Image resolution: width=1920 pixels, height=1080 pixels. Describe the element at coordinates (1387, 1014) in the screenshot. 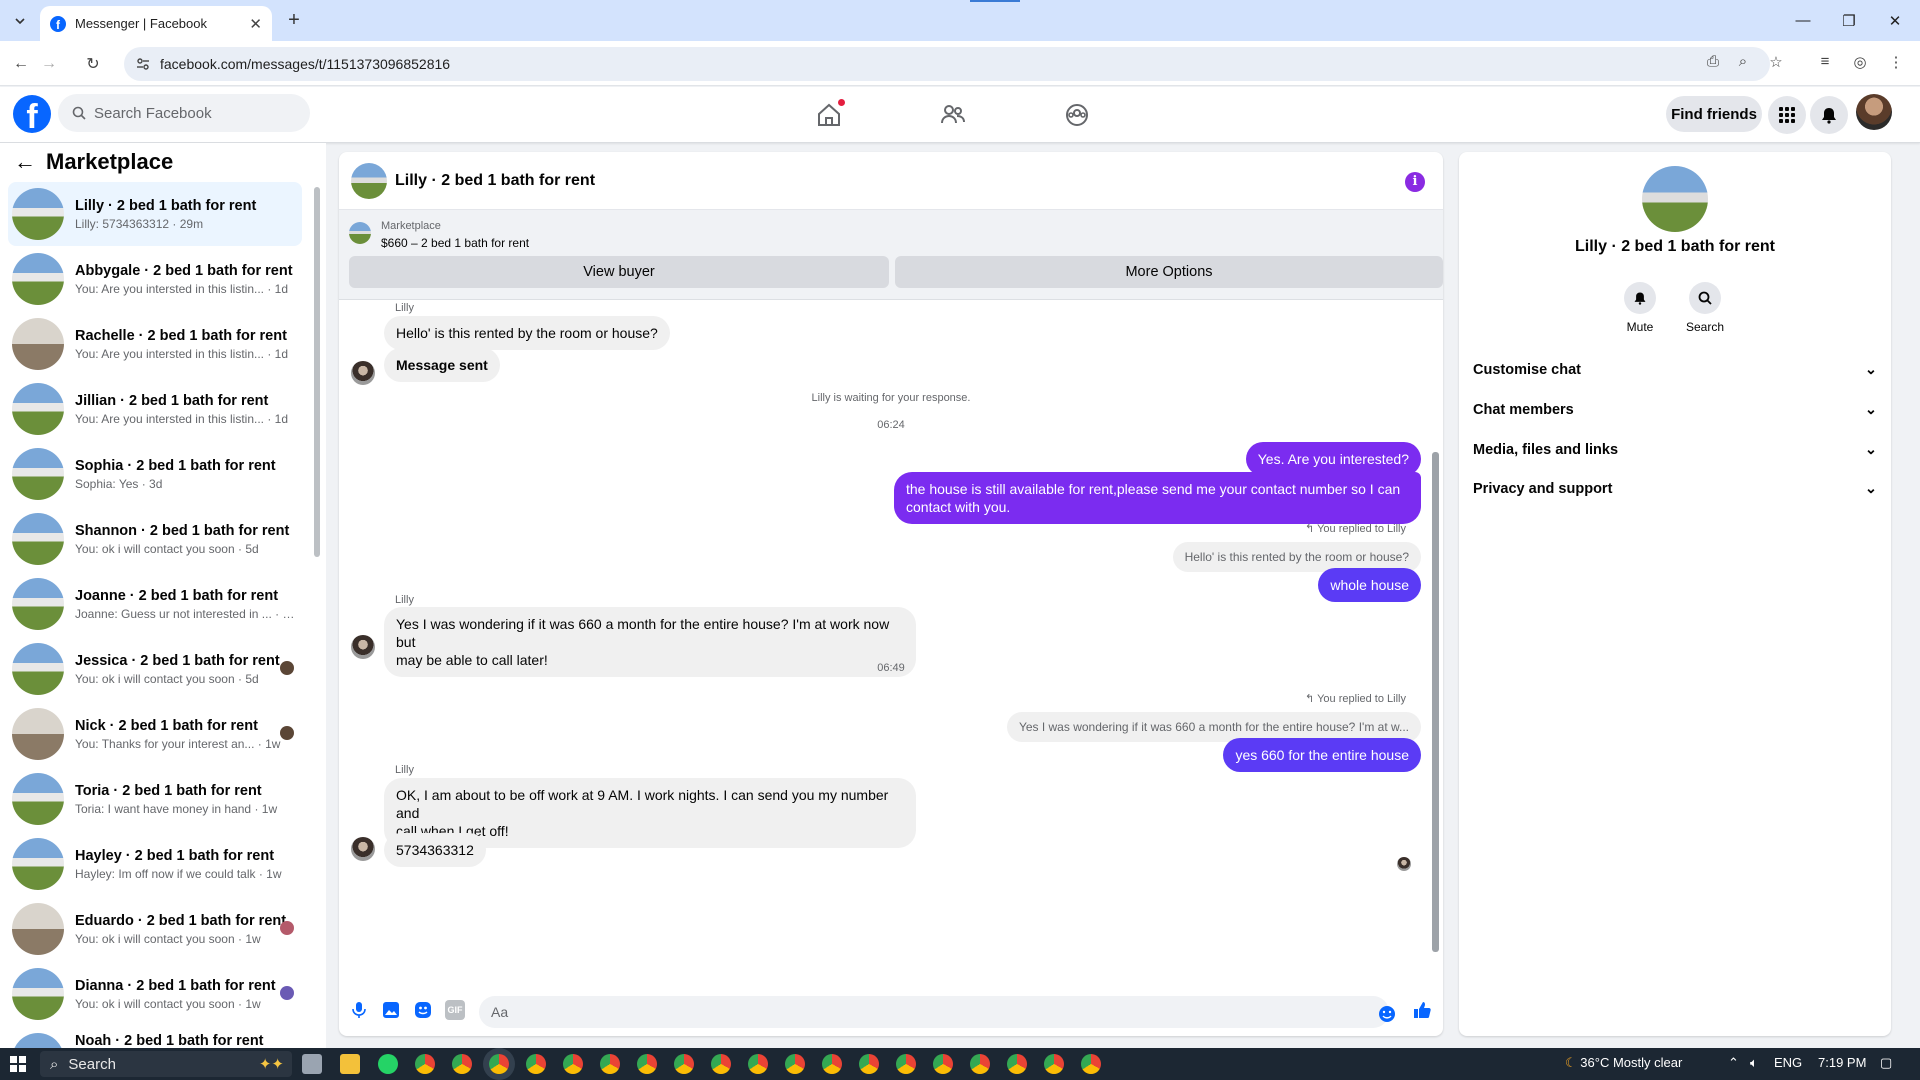

I see `emoji-icon` at that location.